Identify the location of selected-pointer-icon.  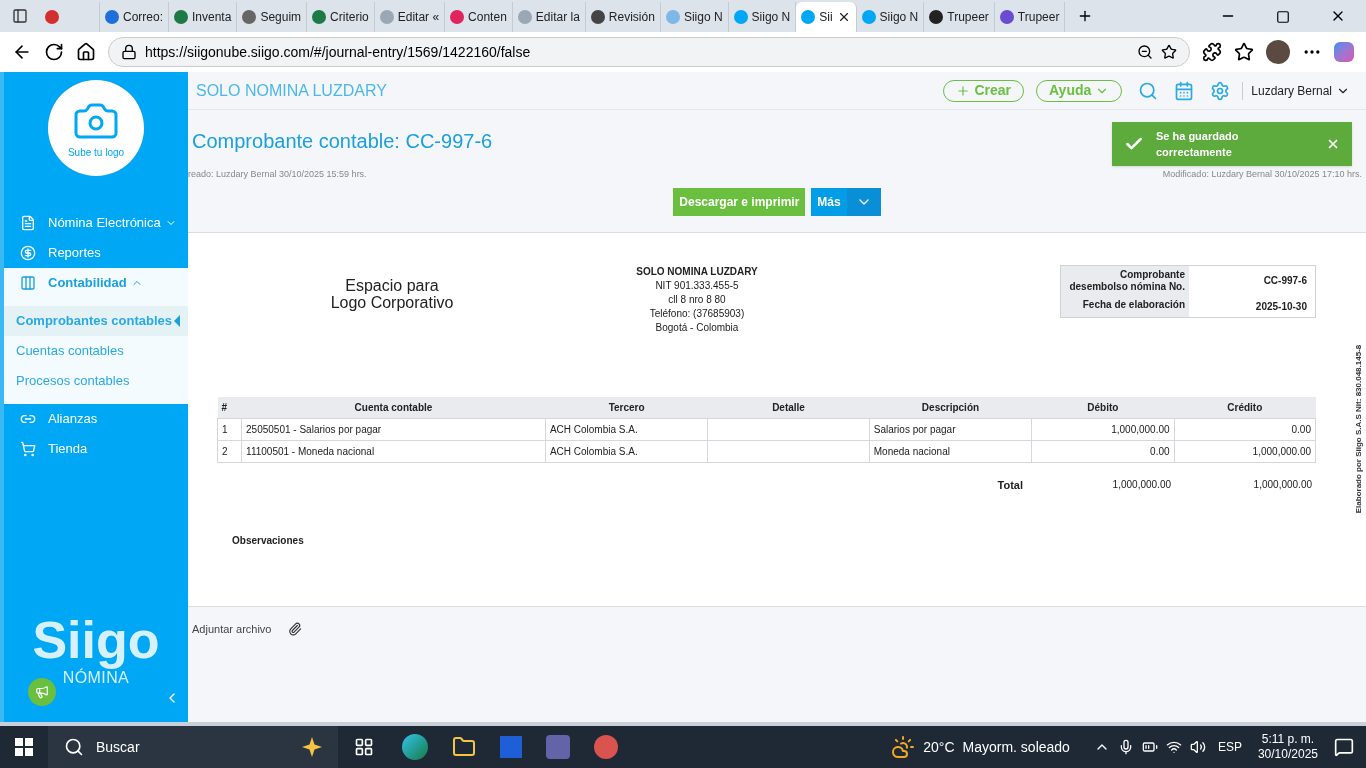
(177, 321).